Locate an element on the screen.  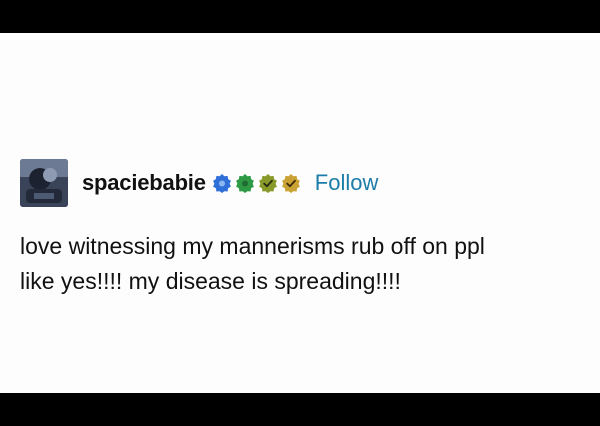
post-text-line: like yes!!!! my disease is spreading!!!! is located at coordinates (210, 281).